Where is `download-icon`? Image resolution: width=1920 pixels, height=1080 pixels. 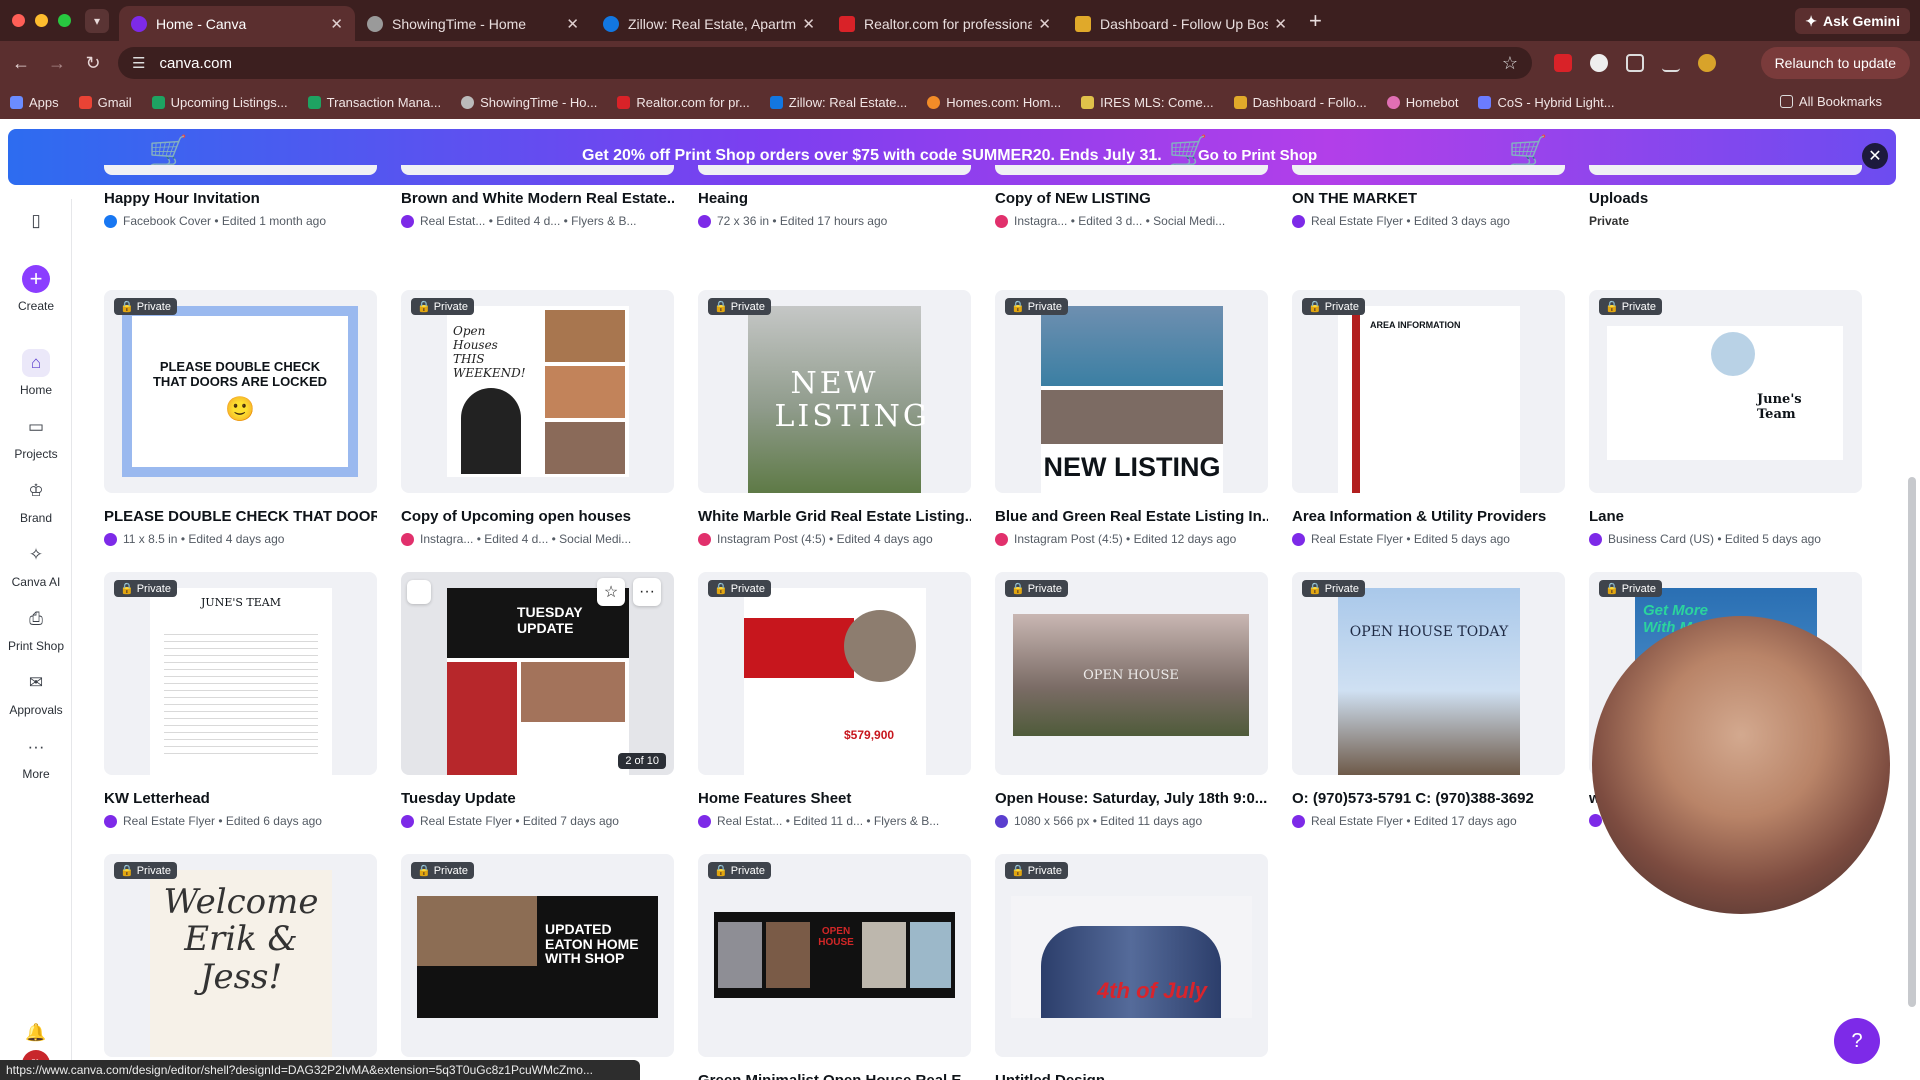
download-icon is located at coordinates (1671, 63).